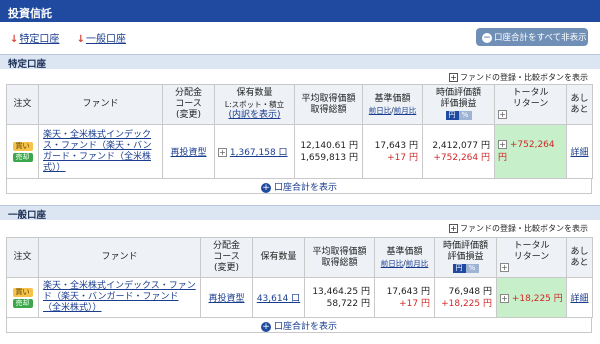  What do you see at coordinates (34, 39) in the screenshot?
I see `link-tokutei: ↓特定口座` at bounding box center [34, 39].